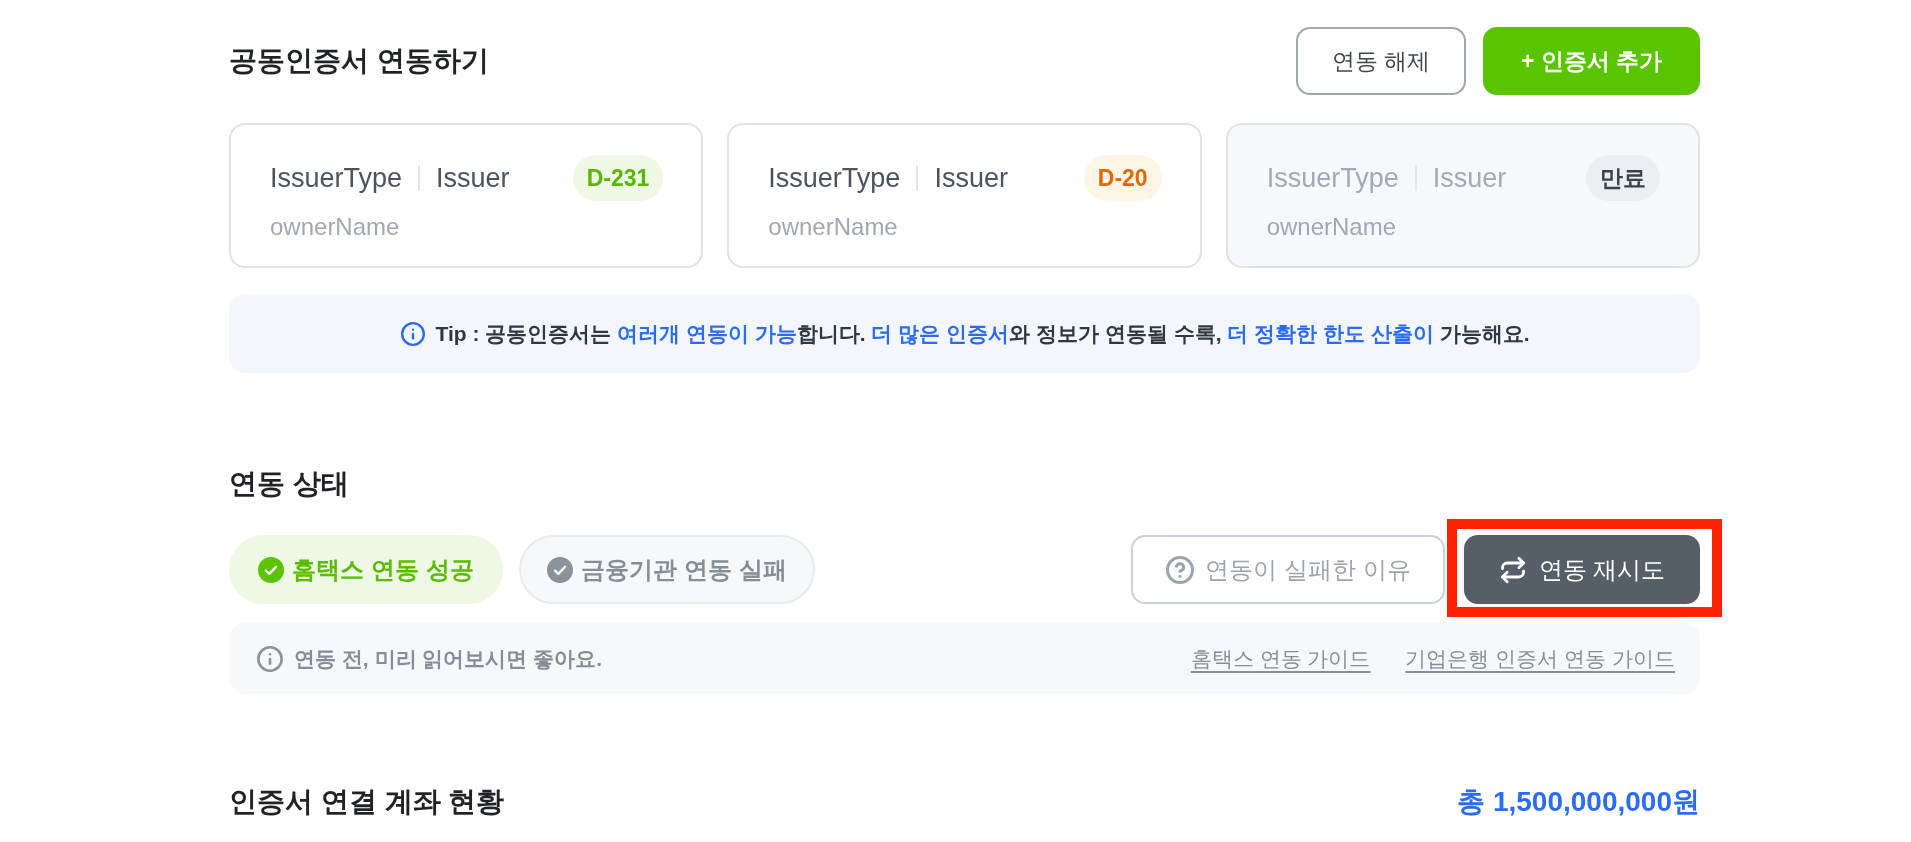  I want to click on guide-note-text: 연동 전, 미리 읽어보시면 좋아요., so click(448, 658).